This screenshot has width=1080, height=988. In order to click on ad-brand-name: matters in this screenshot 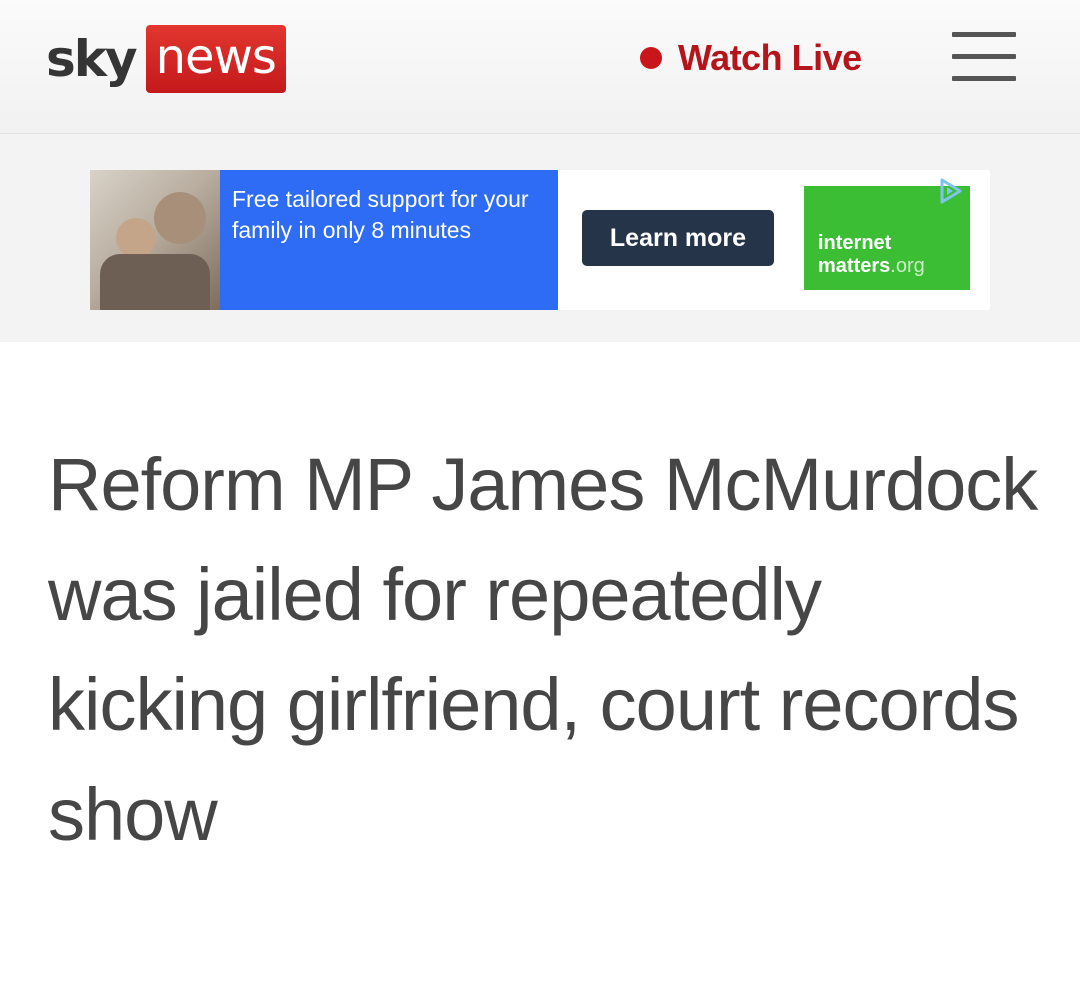, I will do `click(854, 266)`.